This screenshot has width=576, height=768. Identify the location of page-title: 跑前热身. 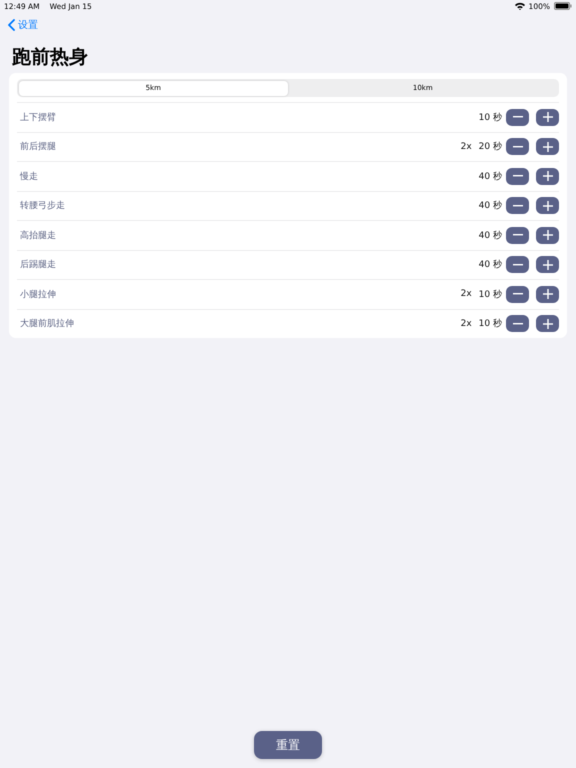
(50, 57).